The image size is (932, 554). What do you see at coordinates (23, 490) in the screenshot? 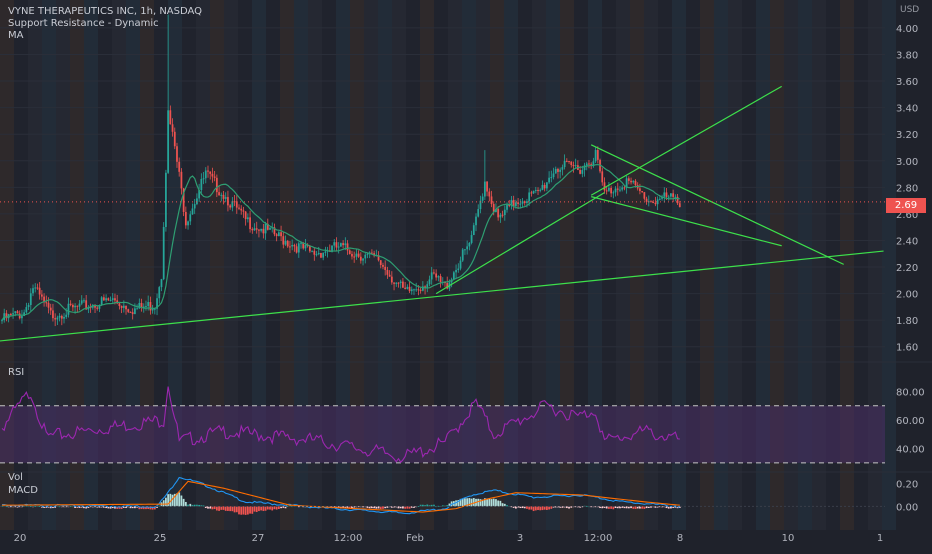
I see `macd-pane-label: MACD` at bounding box center [23, 490].